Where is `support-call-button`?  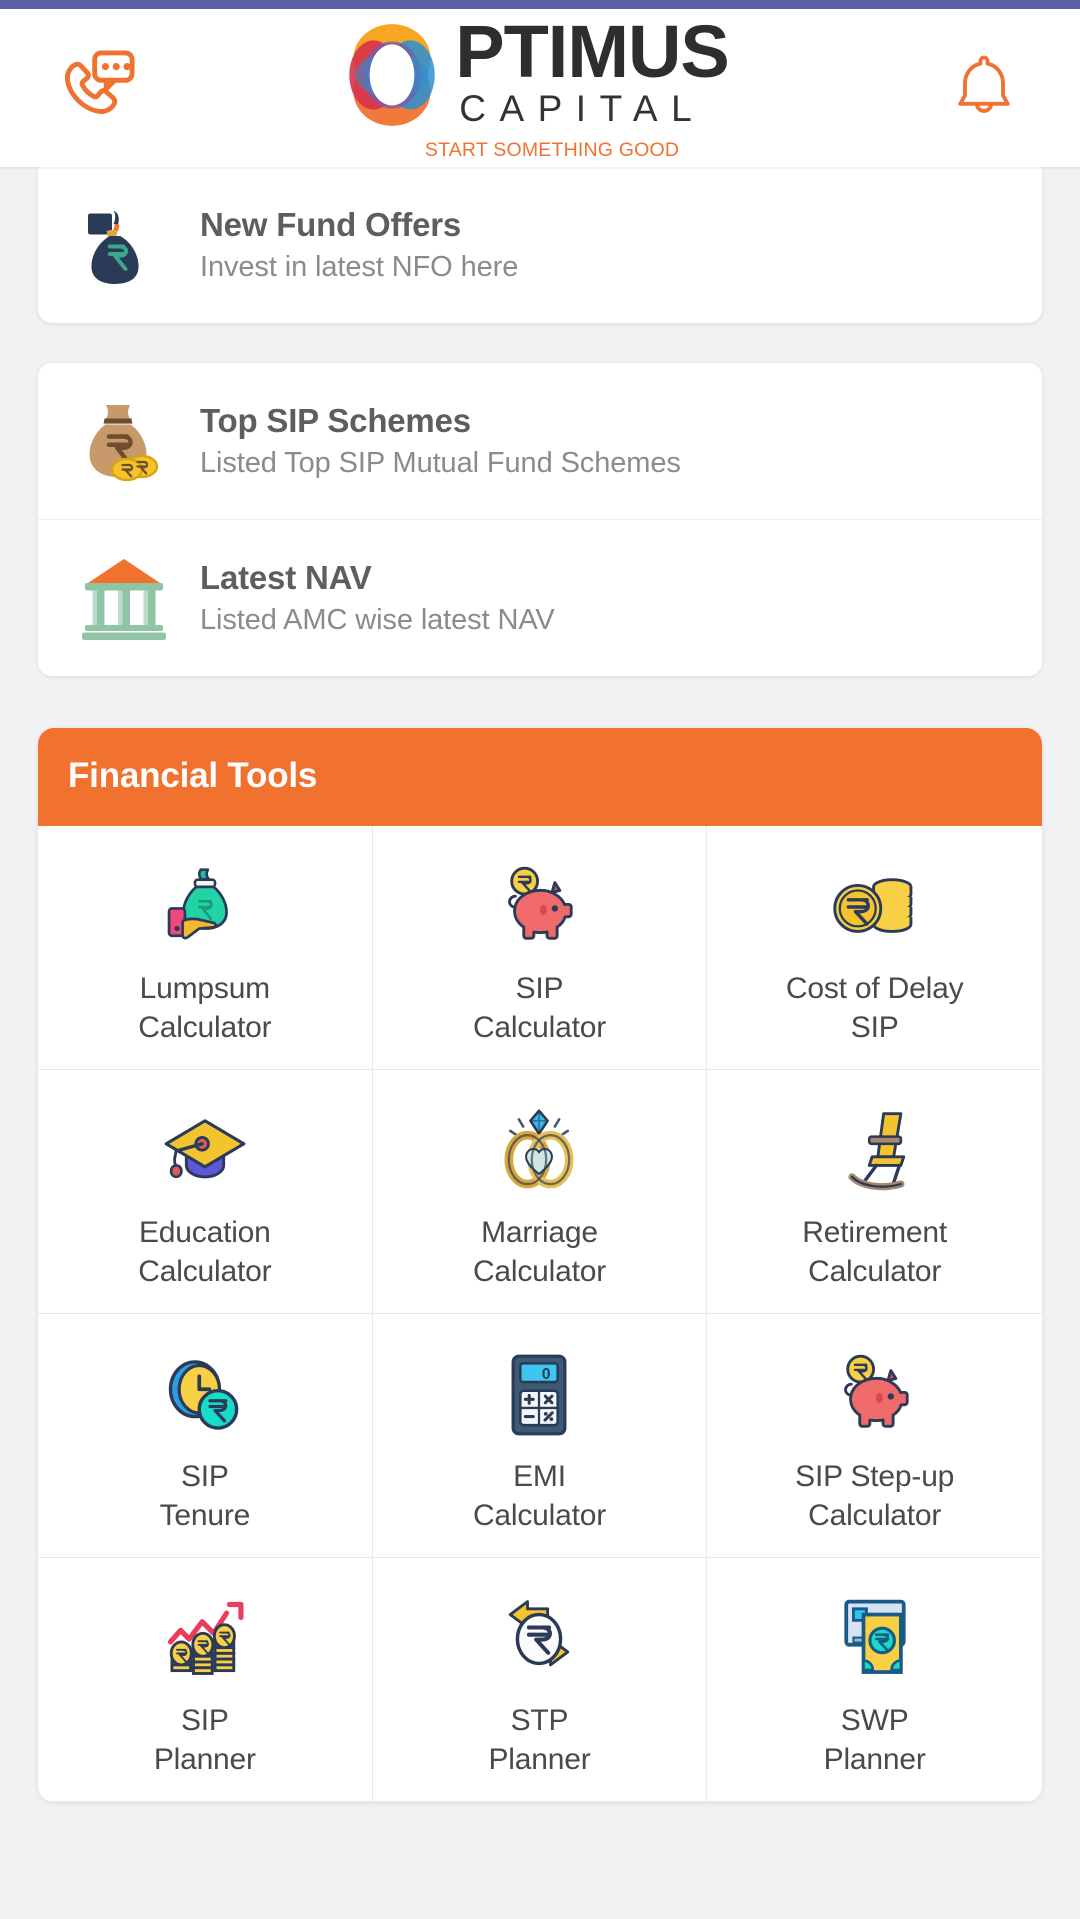
support-call-button is located at coordinates (99, 88).